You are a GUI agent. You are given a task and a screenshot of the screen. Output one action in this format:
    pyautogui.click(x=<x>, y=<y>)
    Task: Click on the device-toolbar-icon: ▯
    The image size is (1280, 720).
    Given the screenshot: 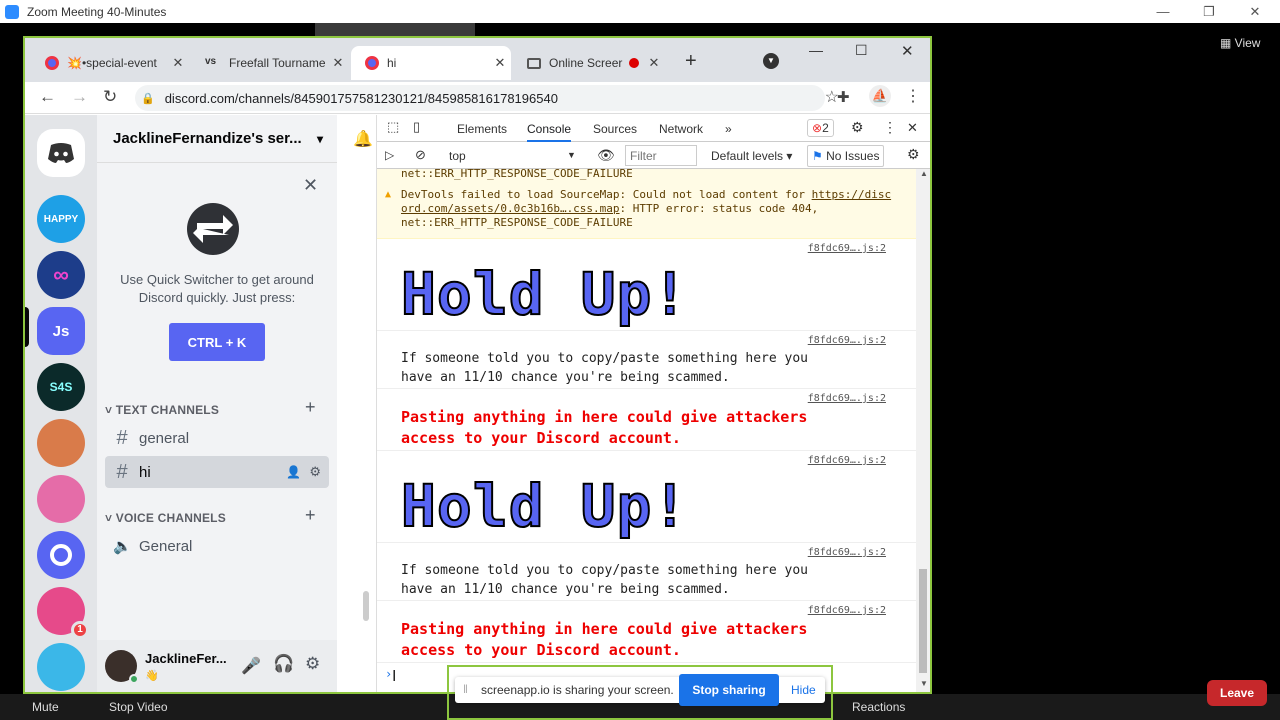 What is the action you would take?
    pyautogui.click(x=416, y=127)
    